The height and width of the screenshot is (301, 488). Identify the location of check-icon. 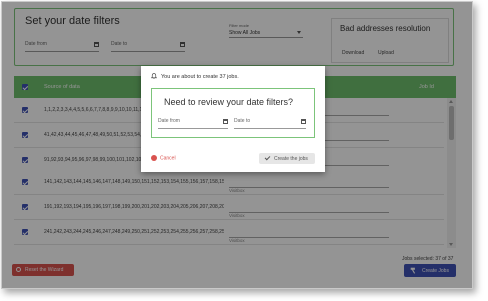
(267, 157).